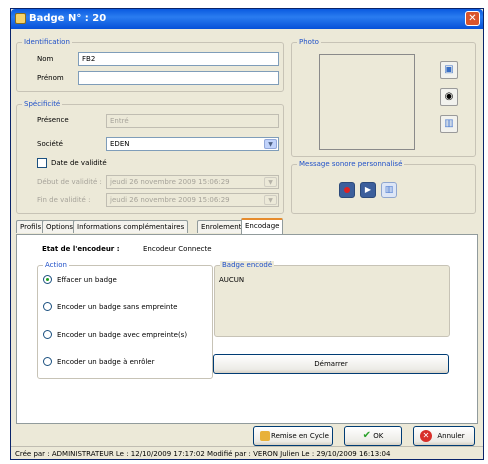 Image resolution: width=488 pixels, height=464 pixels. What do you see at coordinates (170, 182) in the screenshot?
I see `debut-value: jeudi 26 novembre 2009 15:06:29` at bounding box center [170, 182].